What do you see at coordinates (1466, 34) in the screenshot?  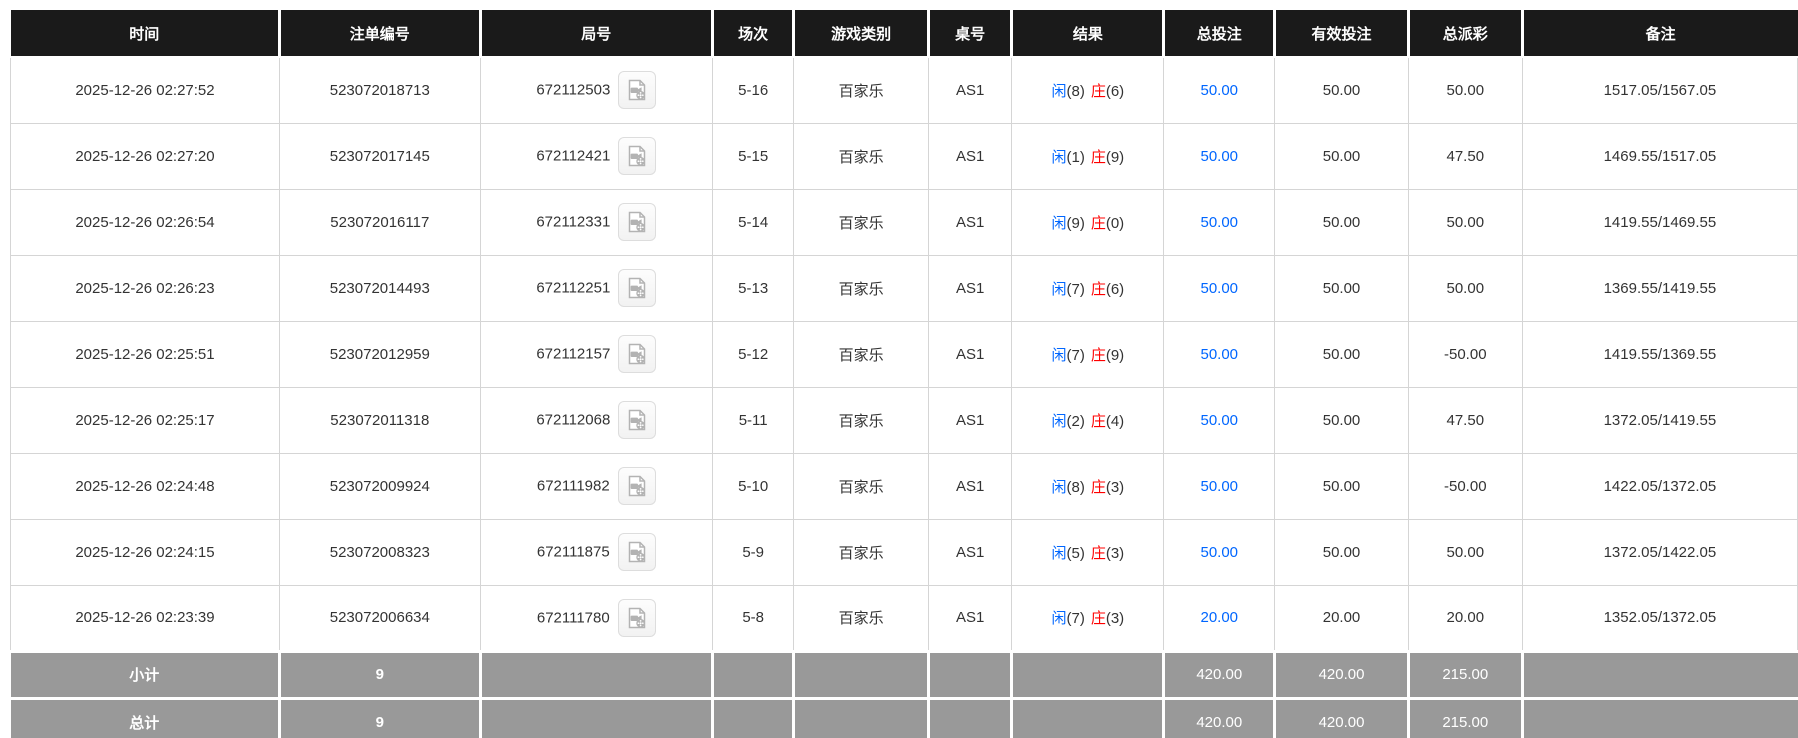 I see `col-header-total_payout: 总派彩` at bounding box center [1466, 34].